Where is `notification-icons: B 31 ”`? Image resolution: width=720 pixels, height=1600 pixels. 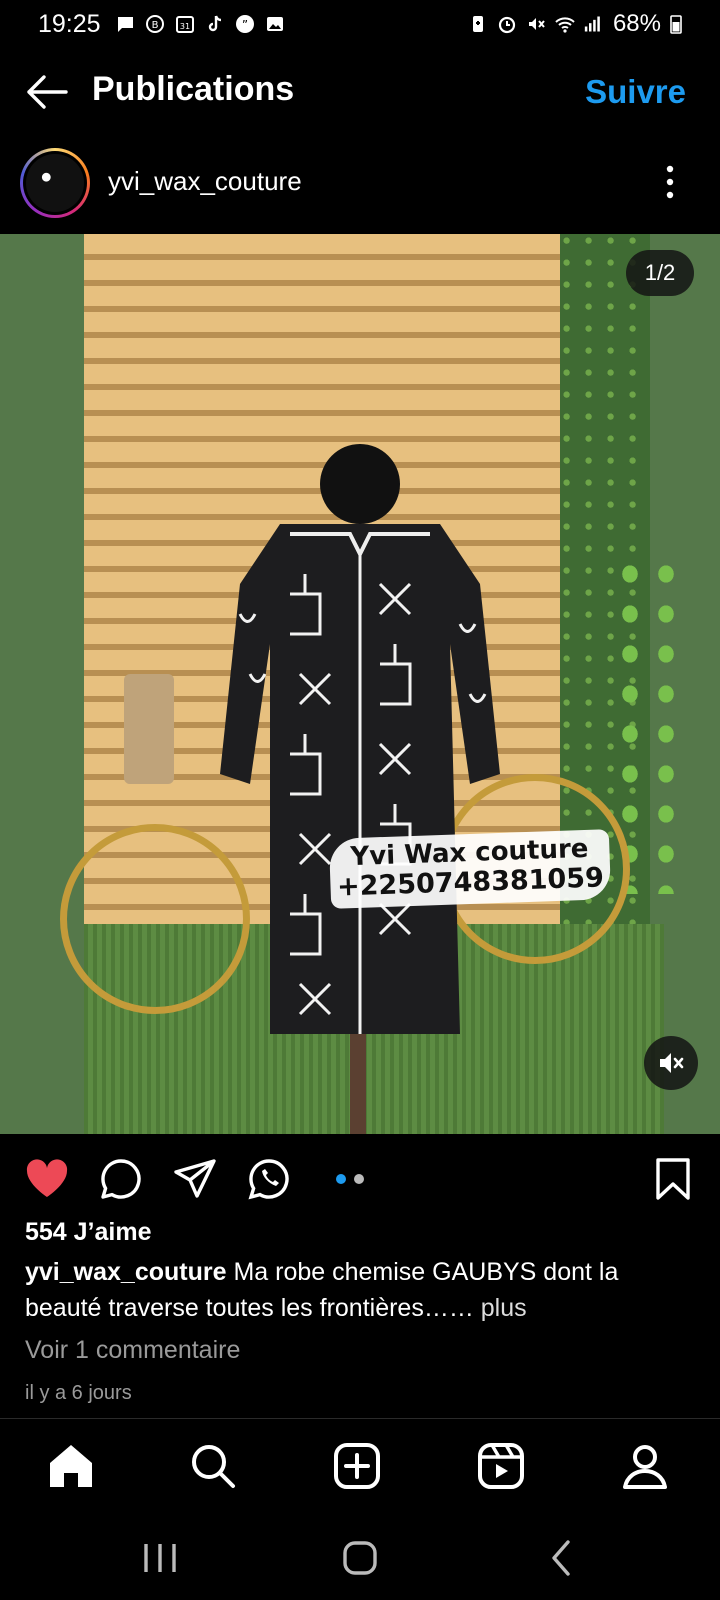 notification-icons: B 31 ” is located at coordinates (200, 24).